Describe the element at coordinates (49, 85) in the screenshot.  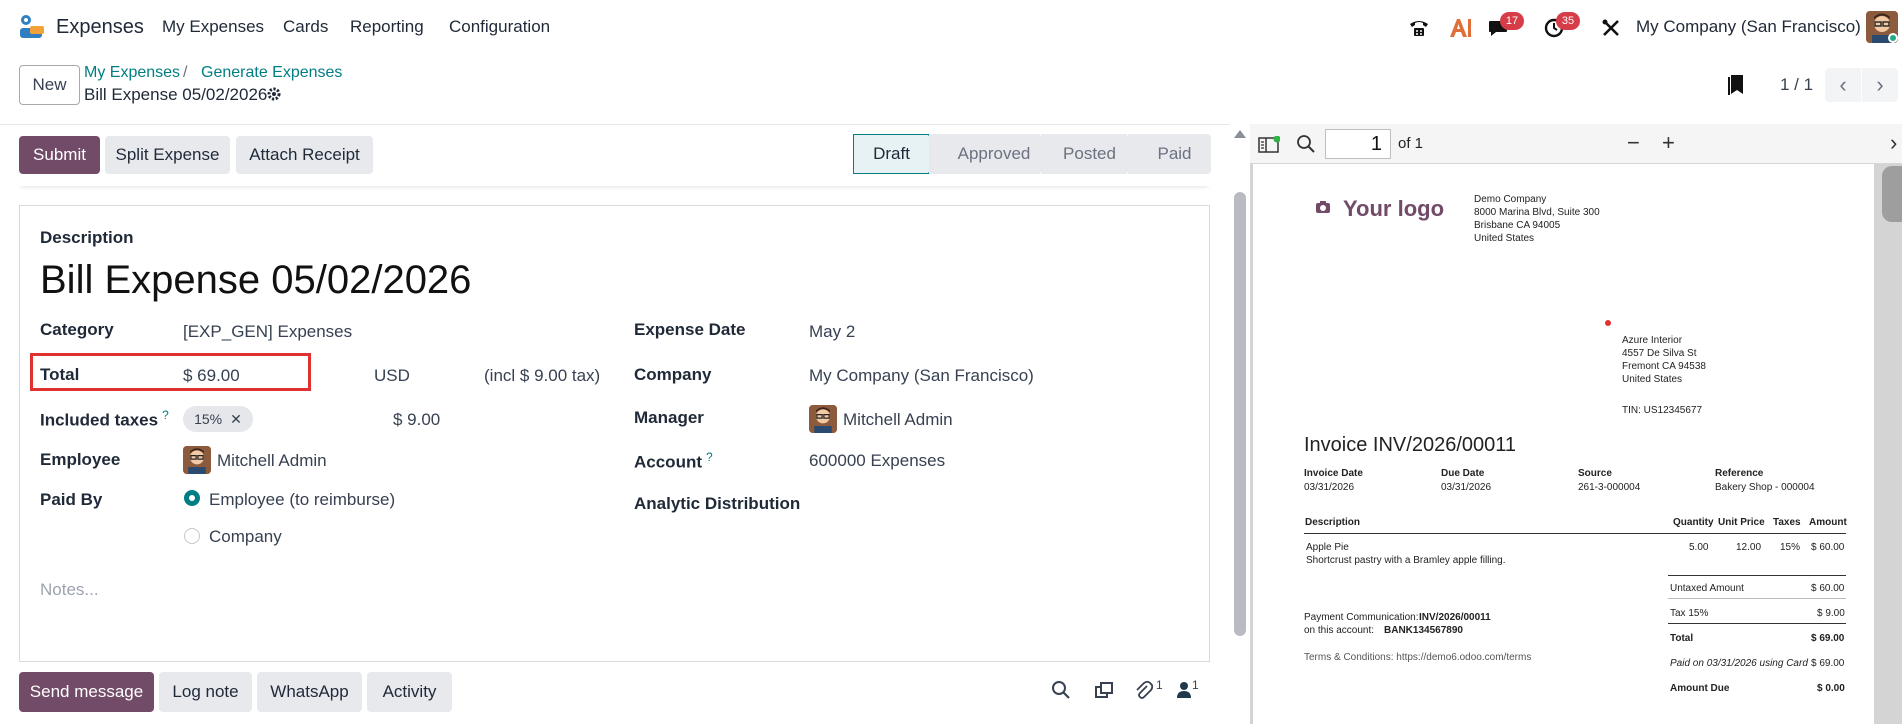
I see `new-button: New` at that location.